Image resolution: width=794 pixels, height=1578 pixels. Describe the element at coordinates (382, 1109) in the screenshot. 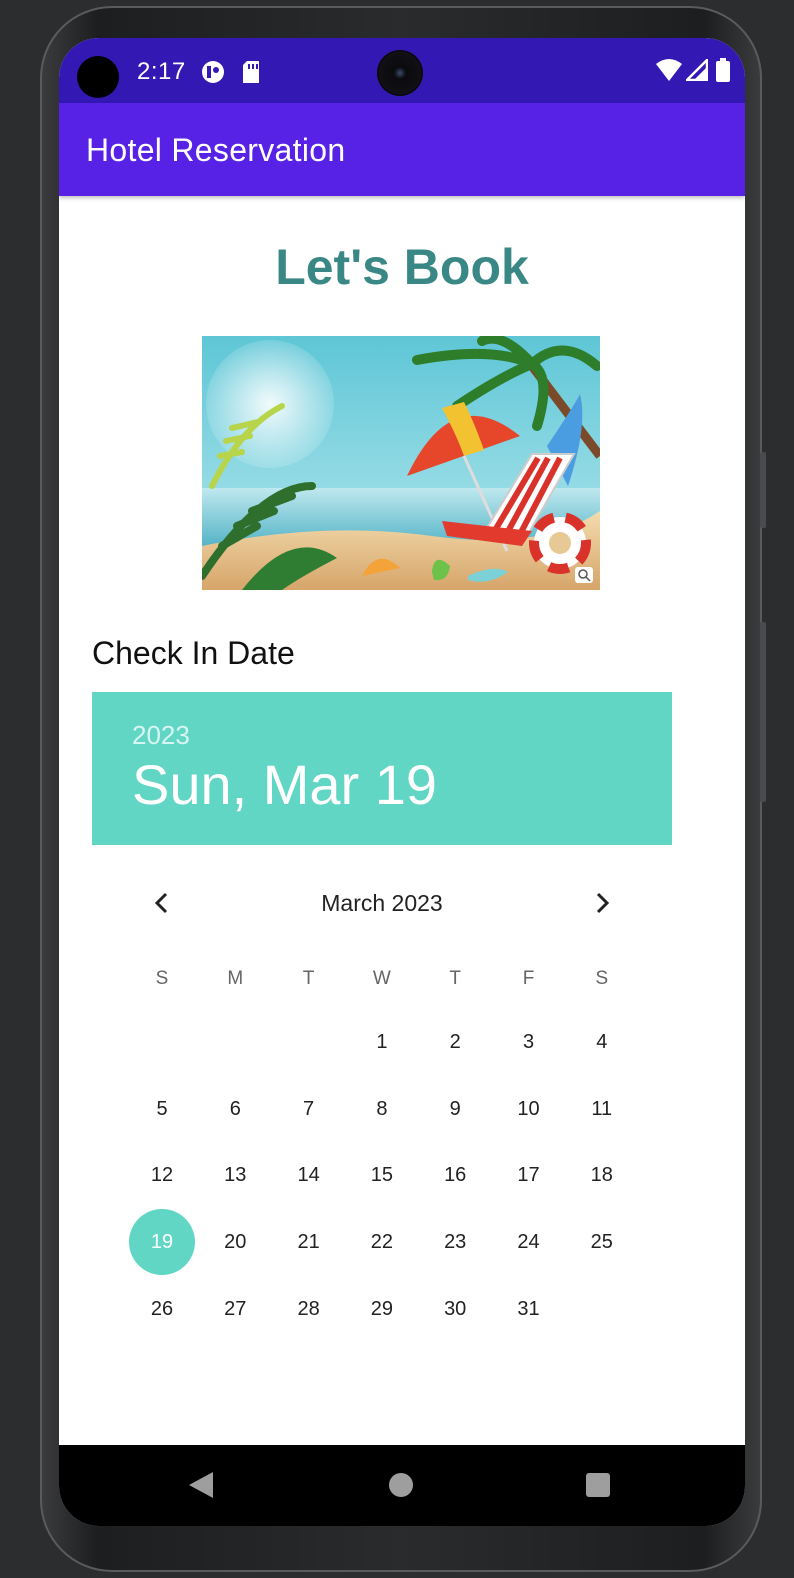

I see `calendar-day: 8` at that location.